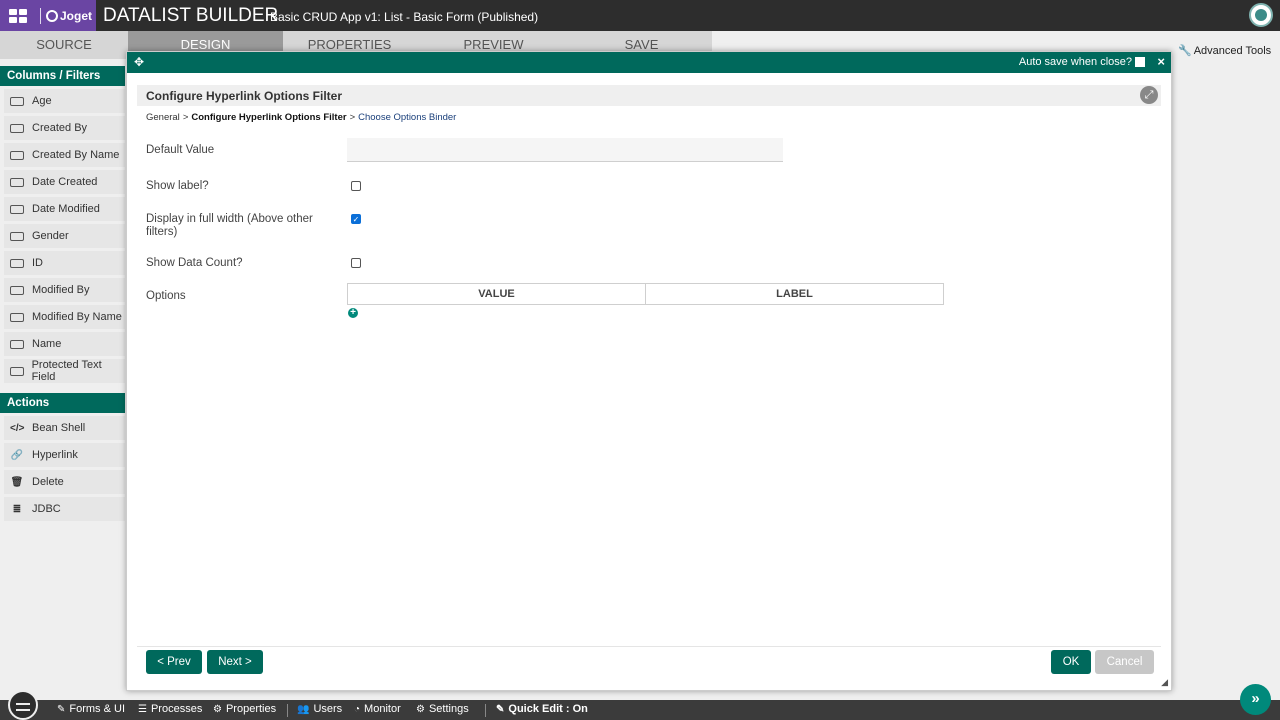 This screenshot has width=1280, height=720. I want to click on properties-label: Properties, so click(251, 709).